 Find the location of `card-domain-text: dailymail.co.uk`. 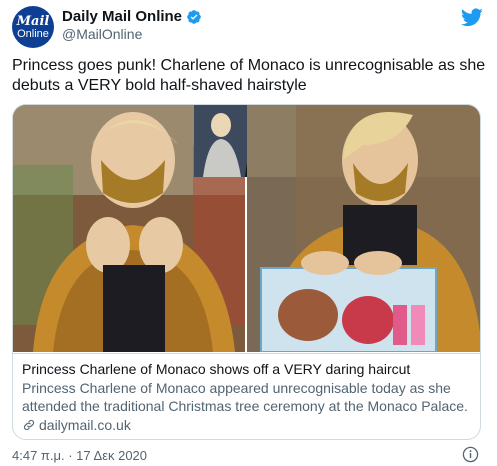

card-domain-text: dailymail.co.uk is located at coordinates (85, 425).